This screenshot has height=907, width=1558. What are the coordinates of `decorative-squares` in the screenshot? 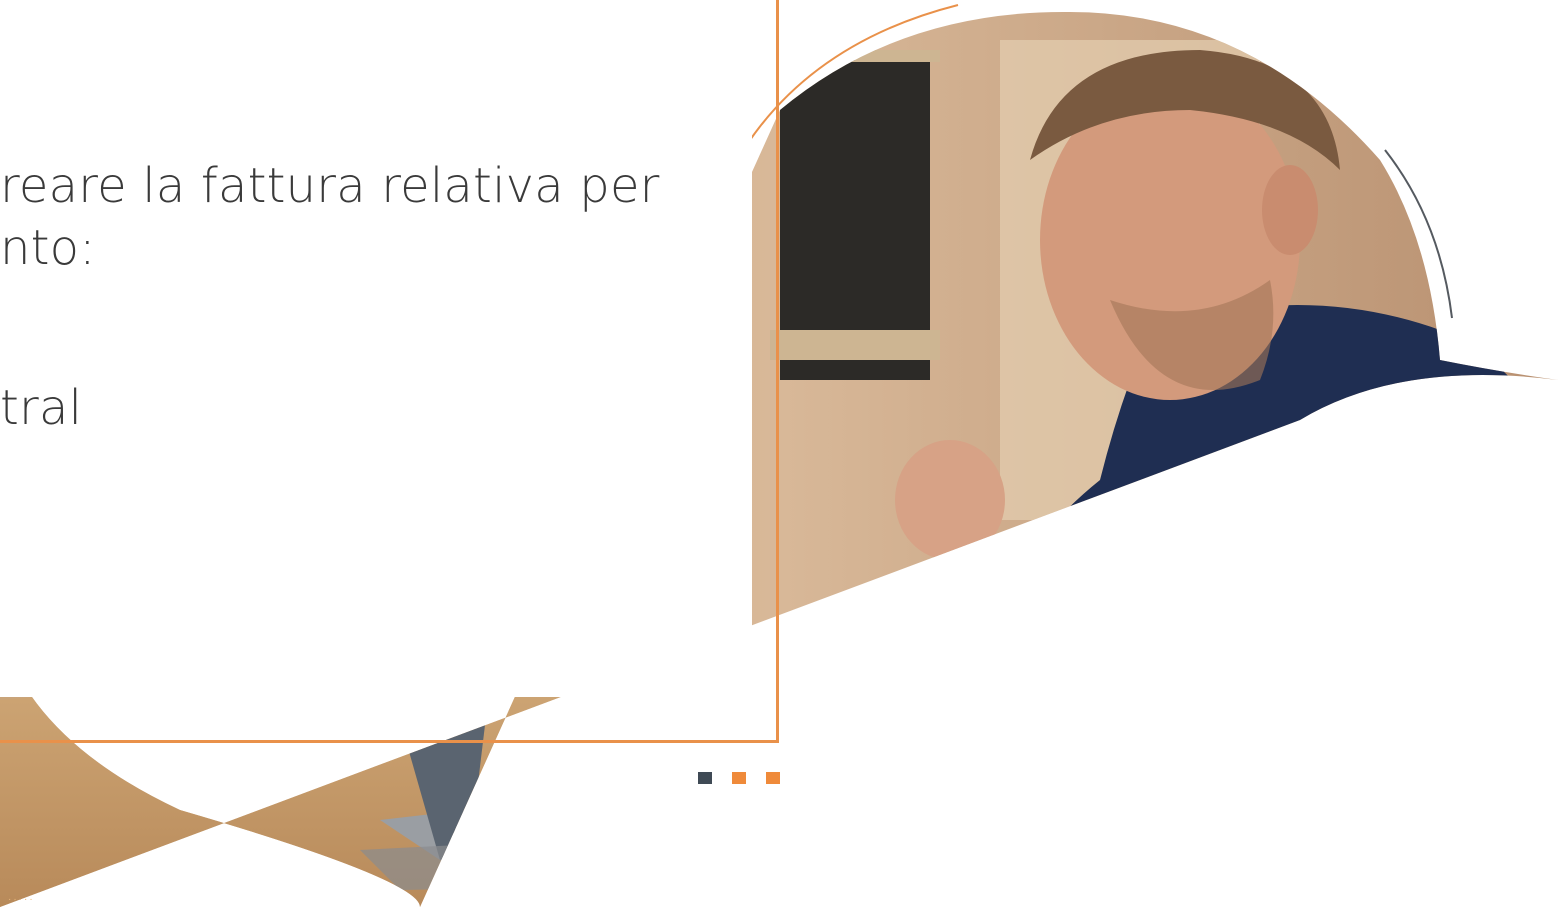 It's located at (739, 779).